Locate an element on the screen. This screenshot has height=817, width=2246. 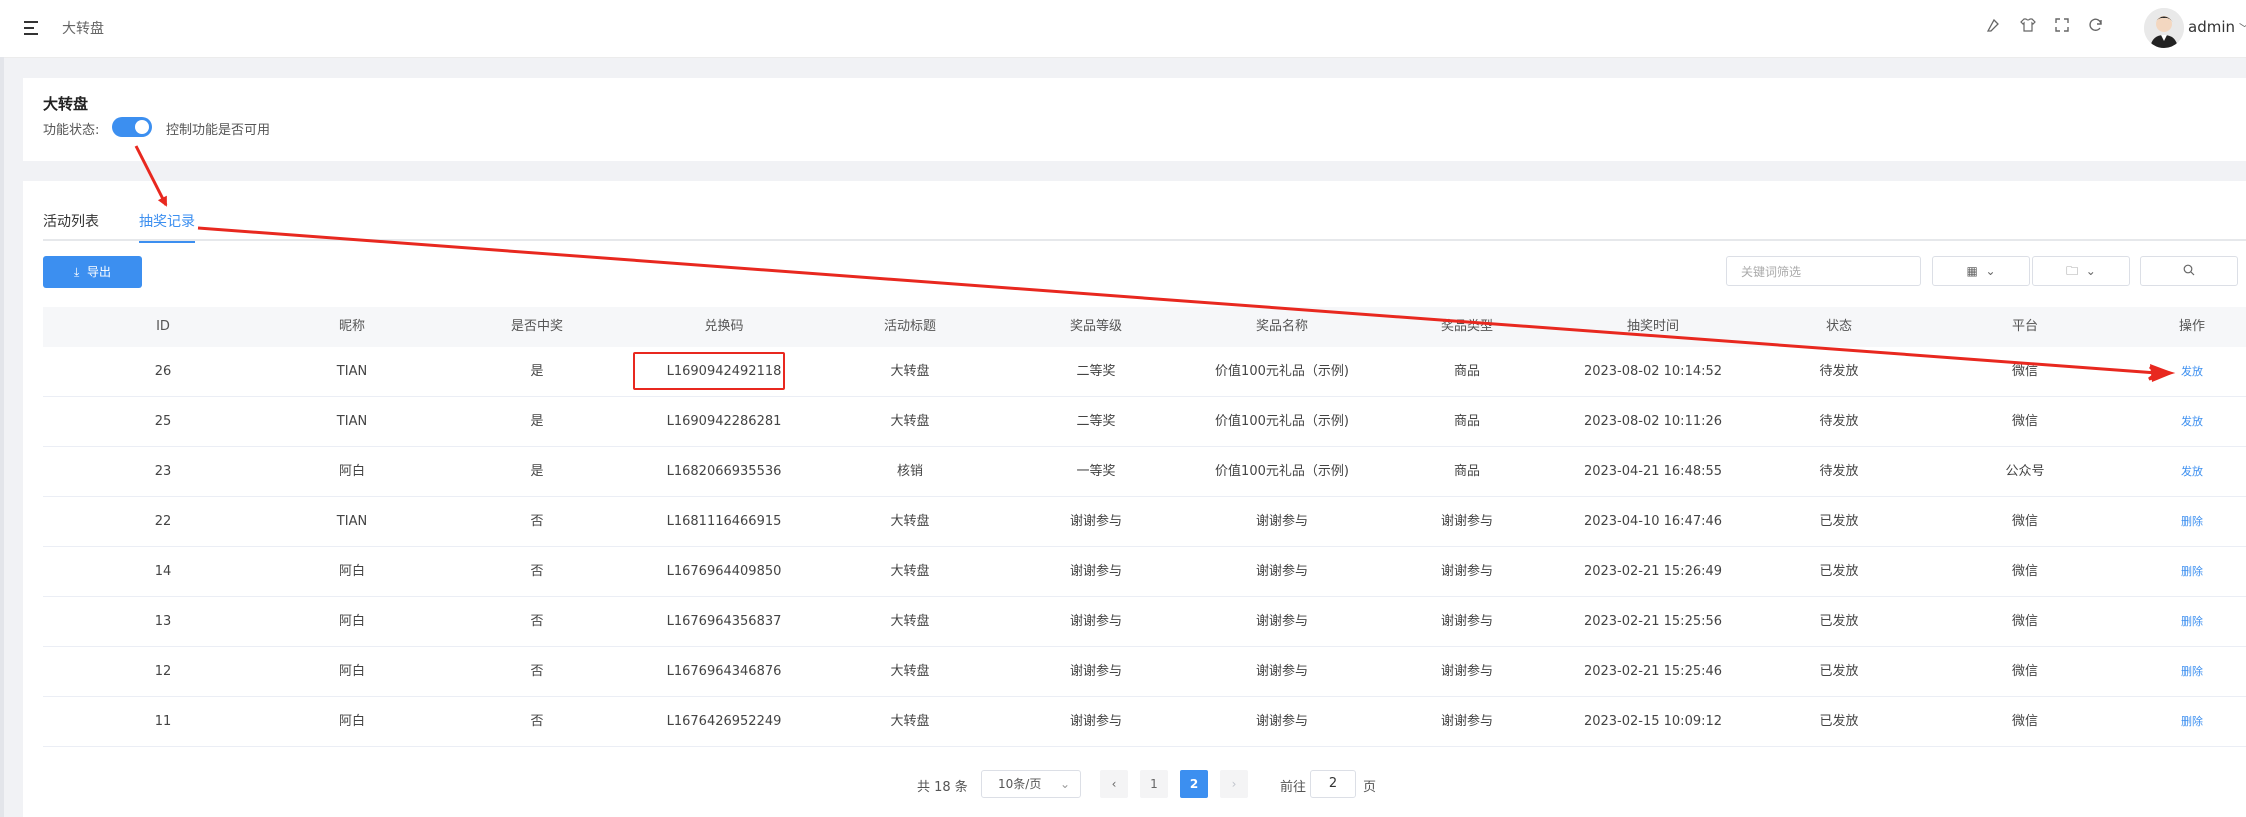
annotation-arrow-toggle-to-tab is located at coordinates (151, 176).